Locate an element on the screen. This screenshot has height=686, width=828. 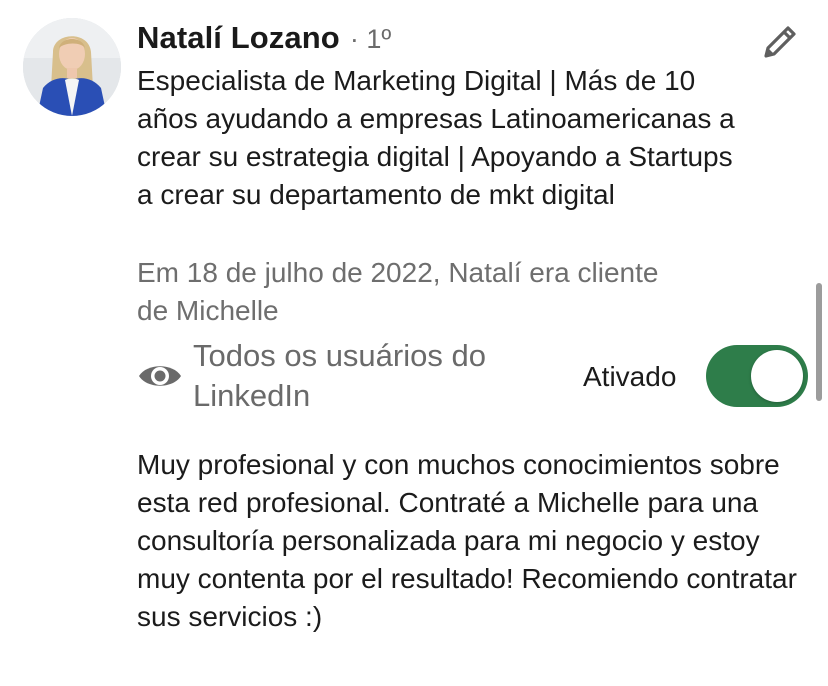
visibility-label: Todos os usuários do LinkedIn is located at coordinates (339, 375).